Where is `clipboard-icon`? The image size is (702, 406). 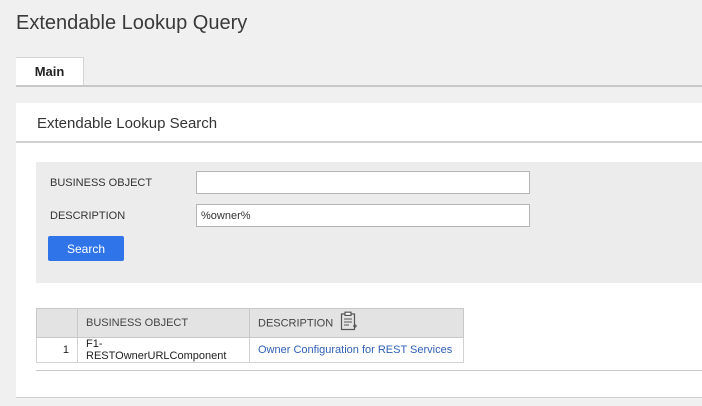
clipboard-icon is located at coordinates (349, 322).